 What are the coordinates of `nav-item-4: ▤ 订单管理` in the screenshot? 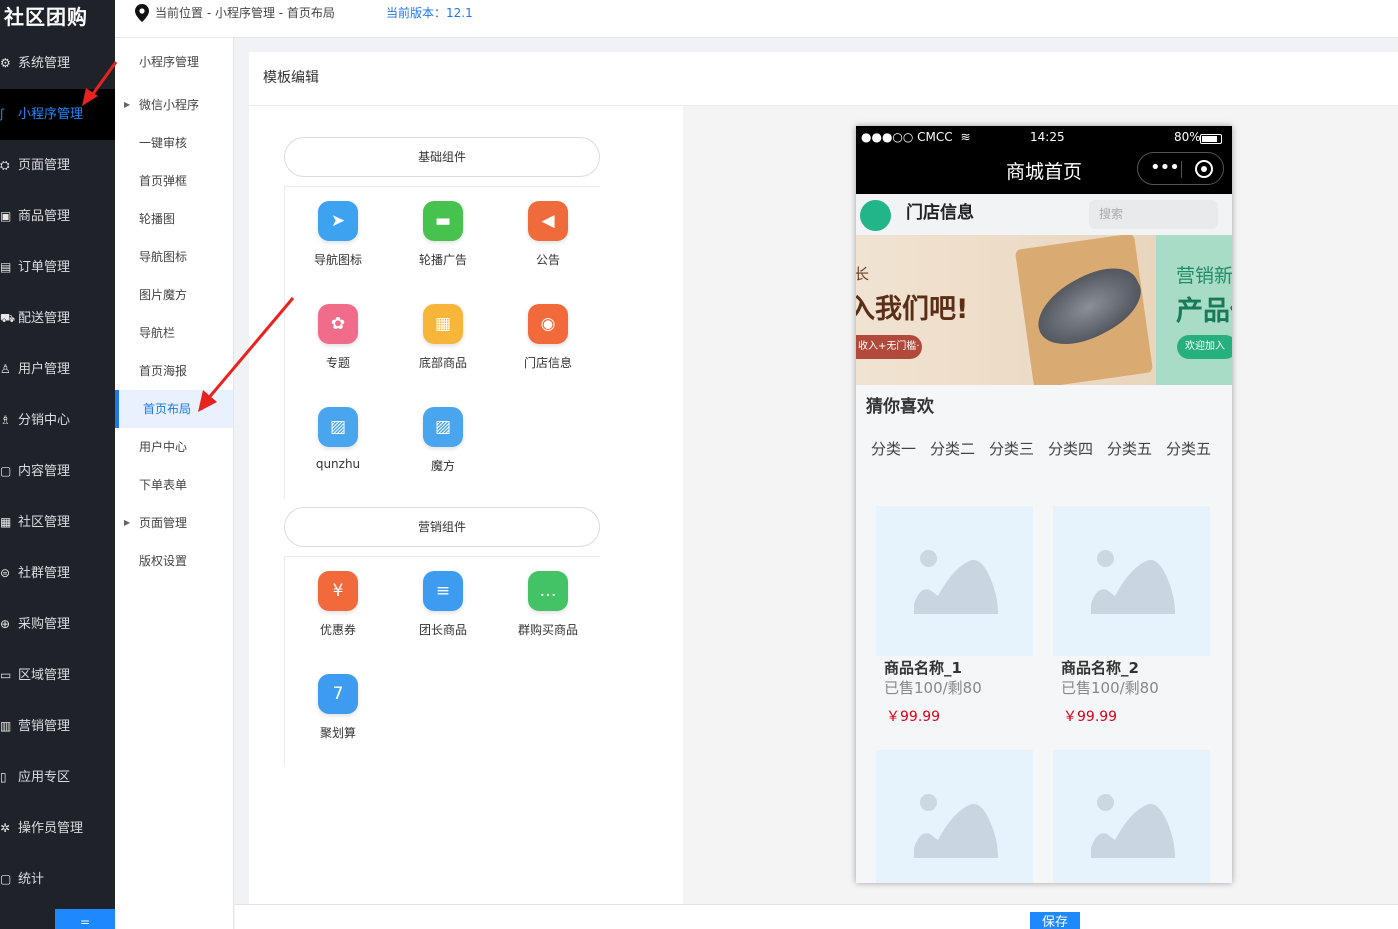 It's located at (57, 267).